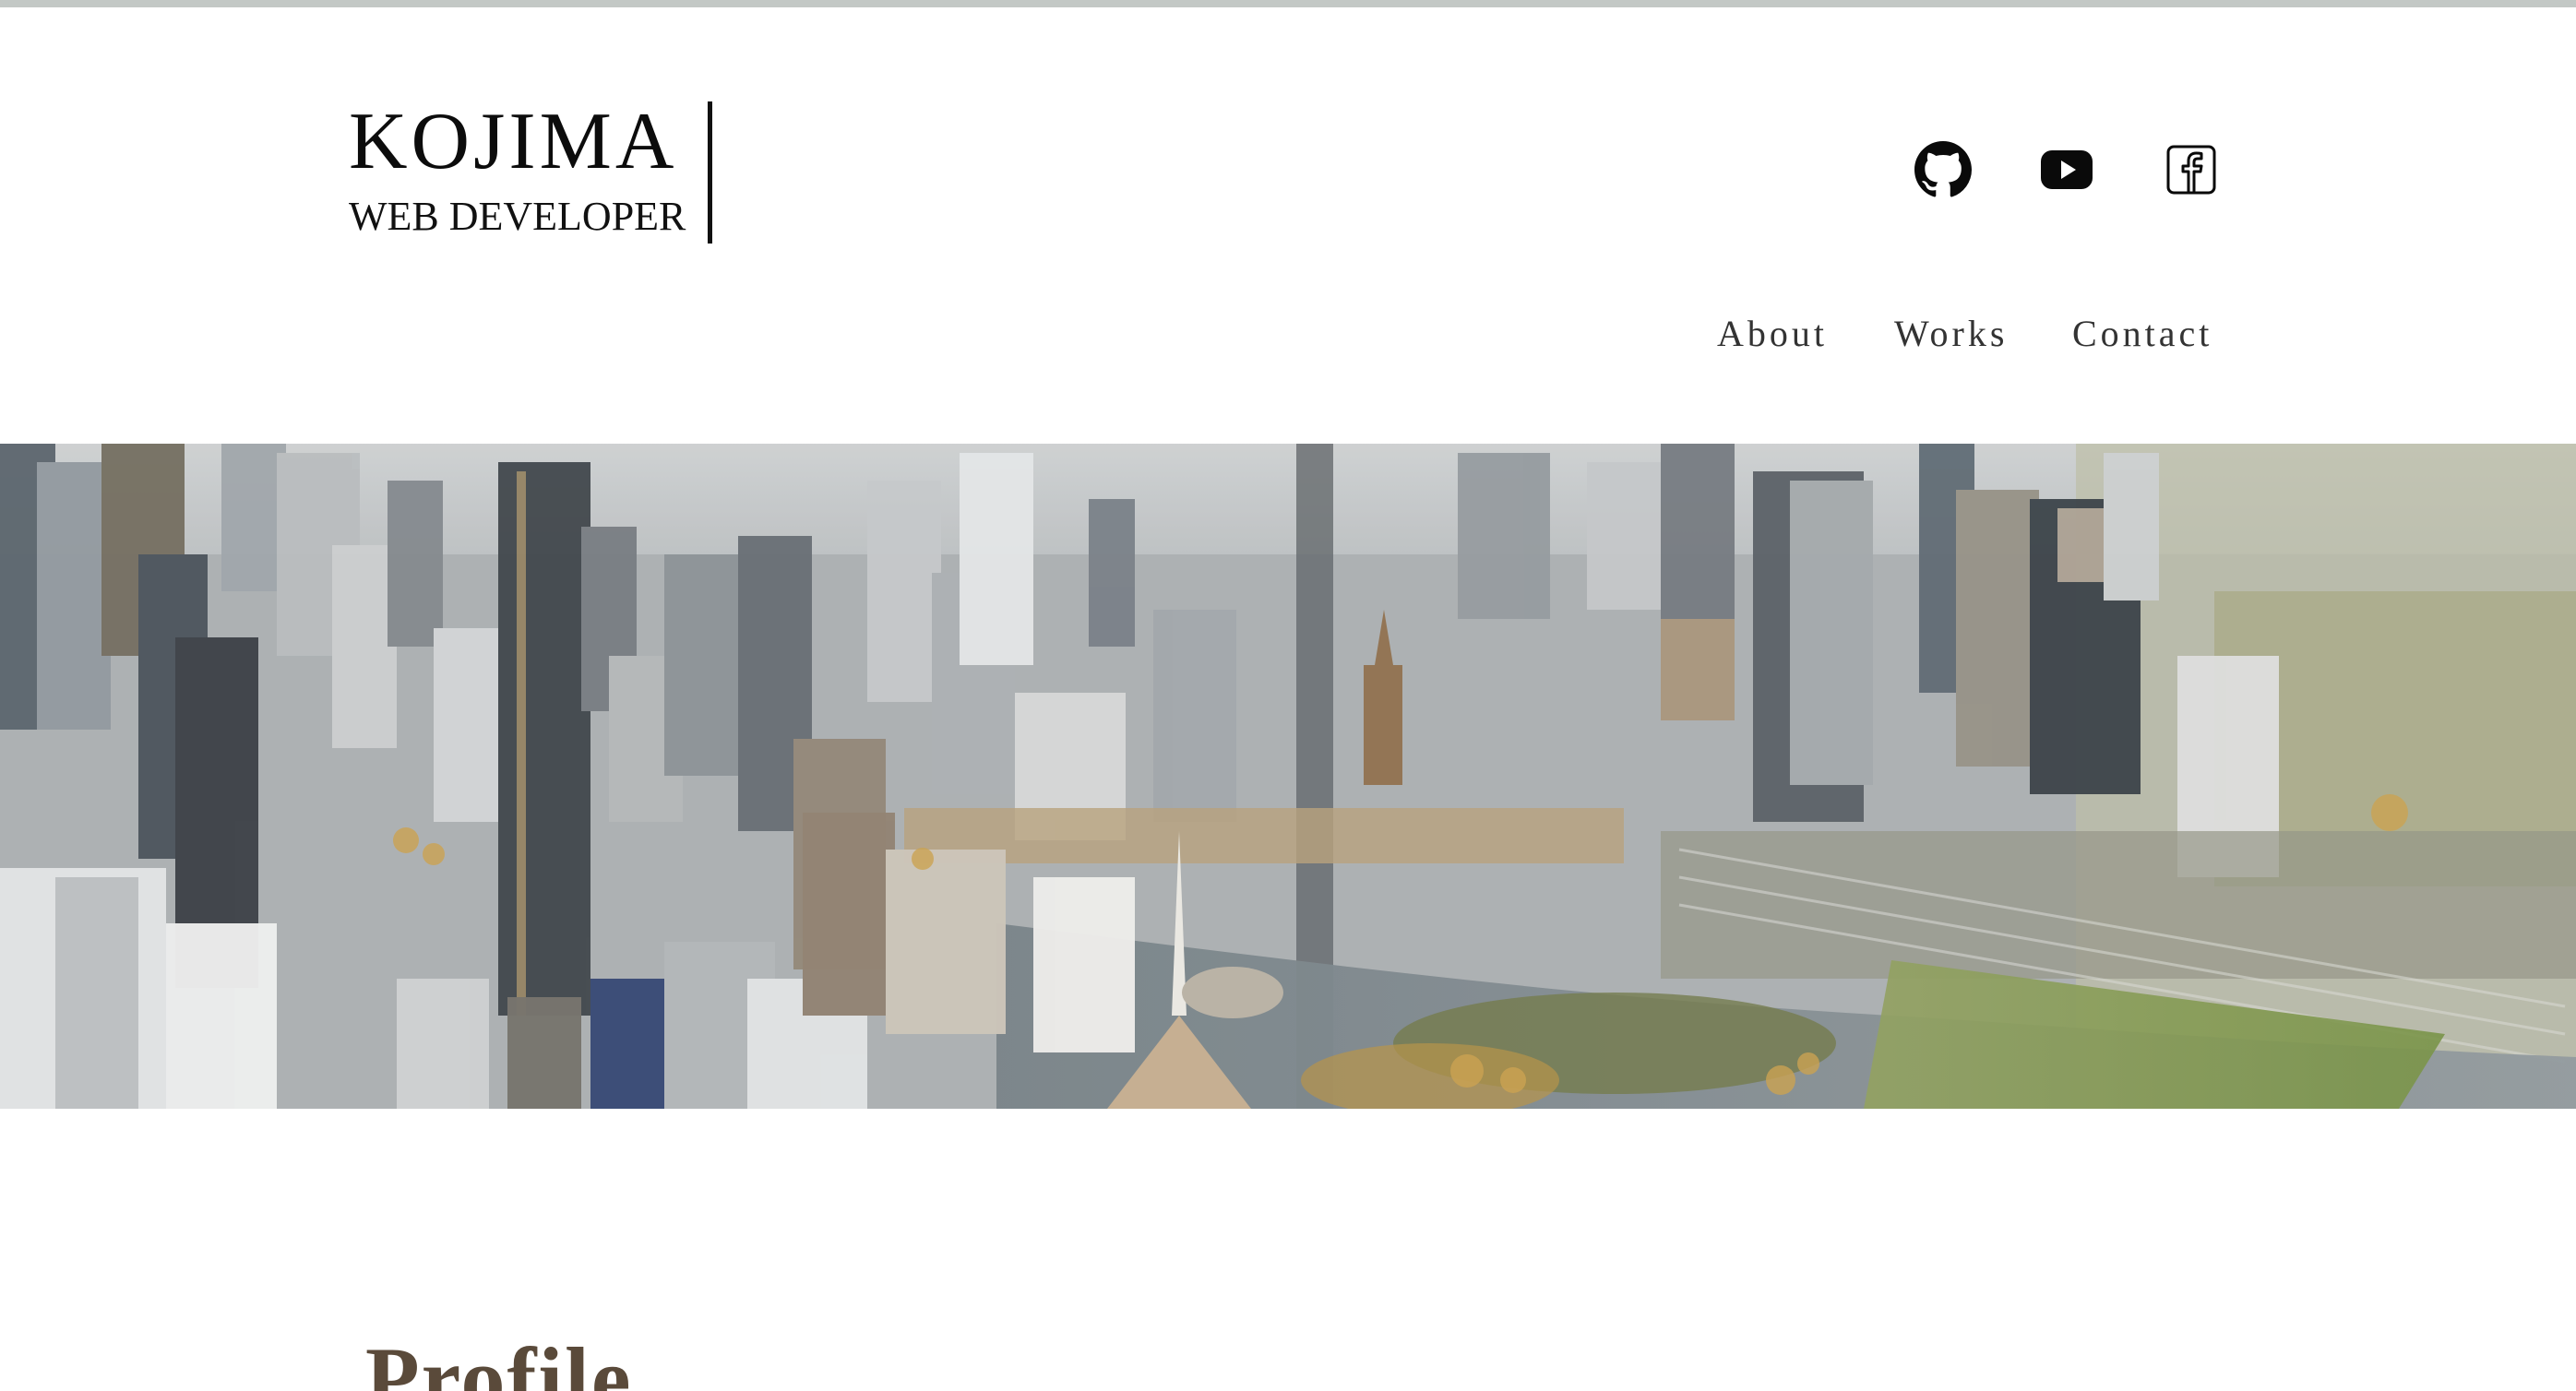 This screenshot has height=1391, width=2576. I want to click on nav-item-works: Works, so click(1951, 334).